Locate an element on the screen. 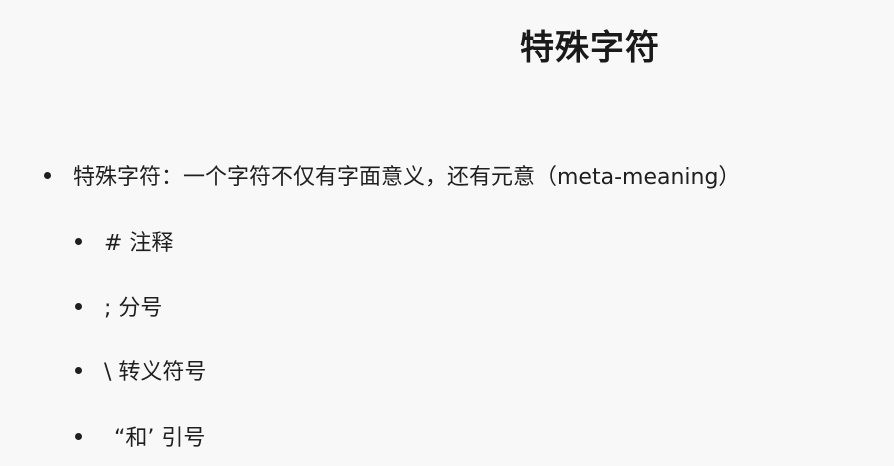 The image size is (894, 466). main-bullet-text: 特殊字符：一个字符不仅有字面意义，还有元意（meta-meaning） is located at coordinates (407, 177).